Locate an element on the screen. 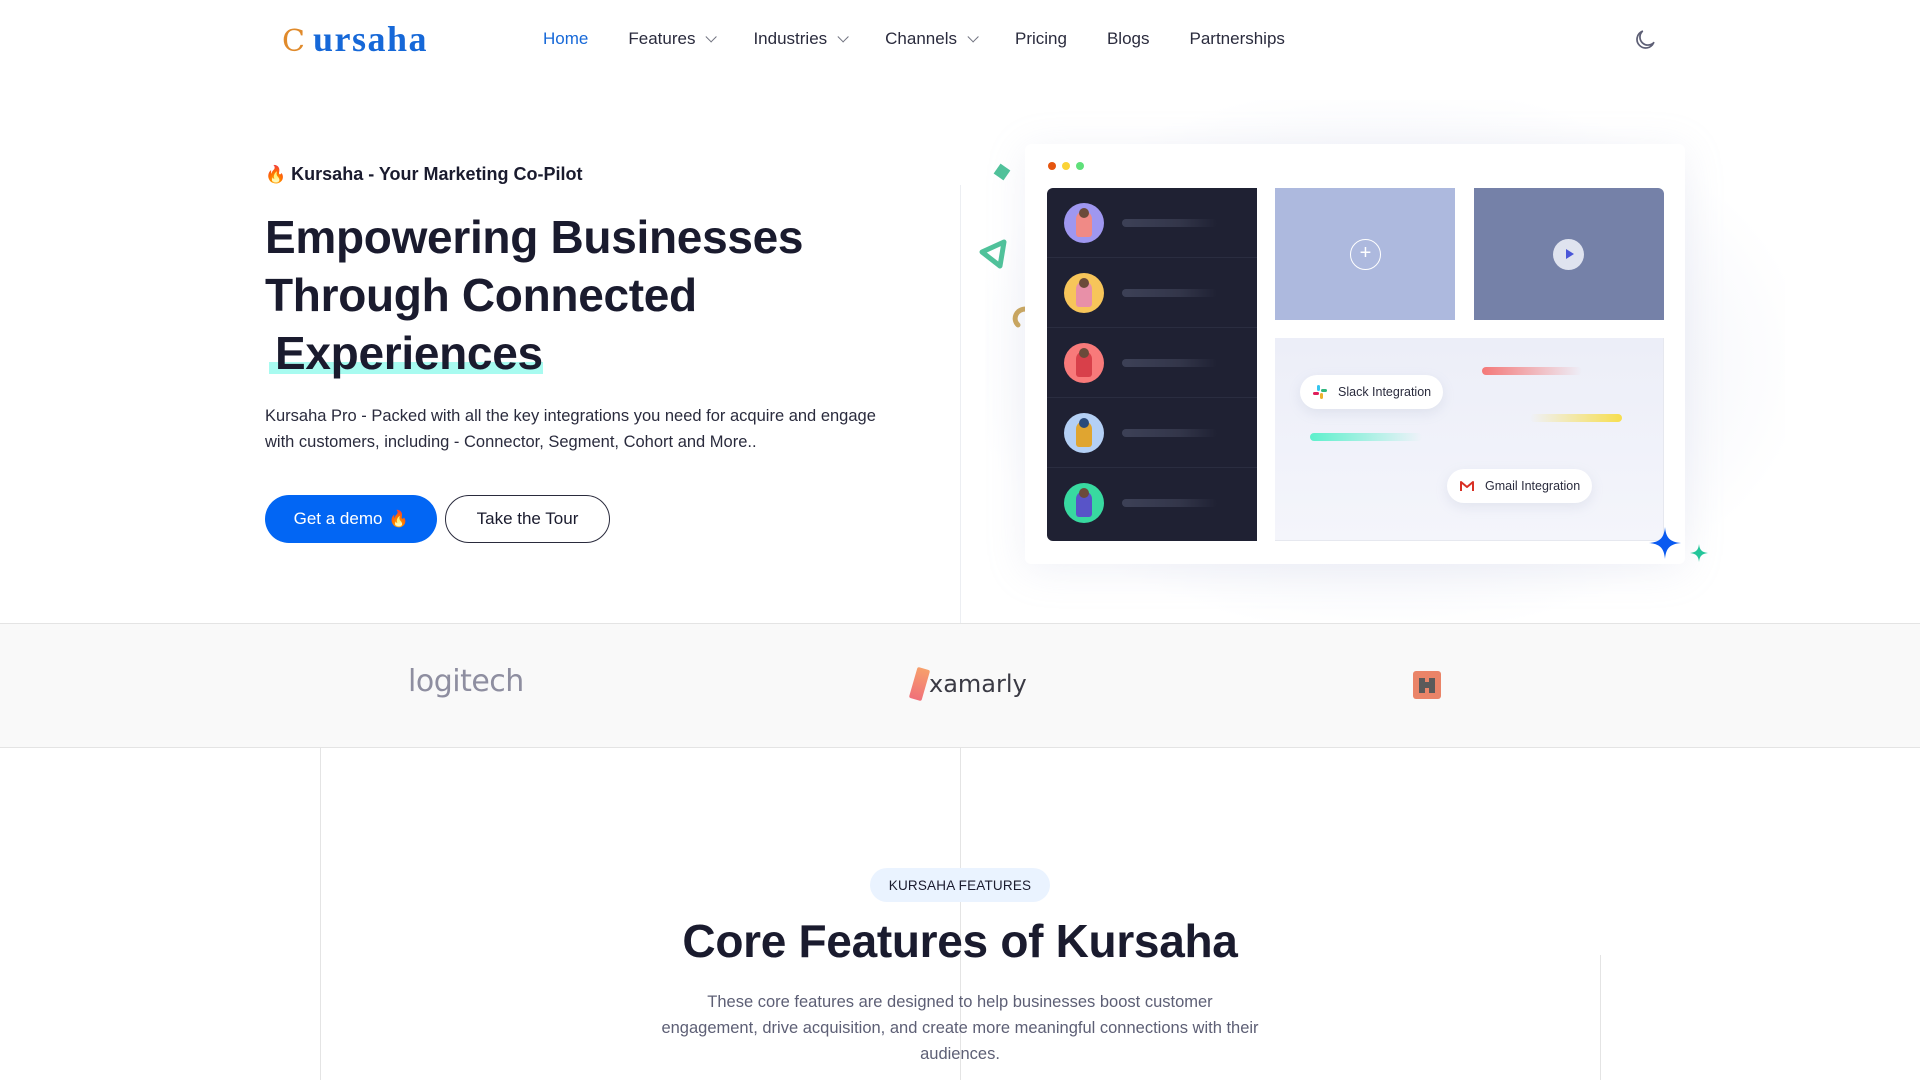  play-icon is located at coordinates (1568, 254).